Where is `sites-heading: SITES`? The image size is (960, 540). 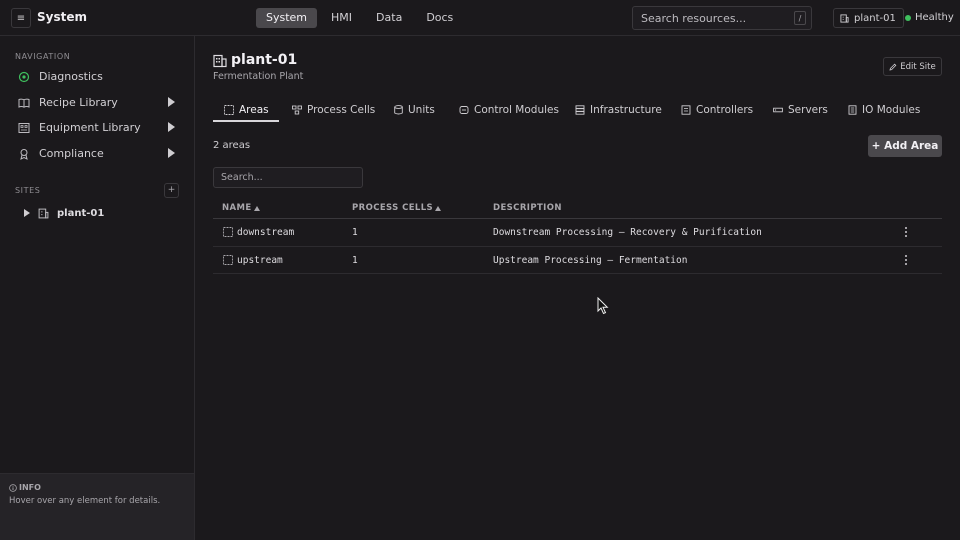
sites-heading: SITES is located at coordinates (28, 190).